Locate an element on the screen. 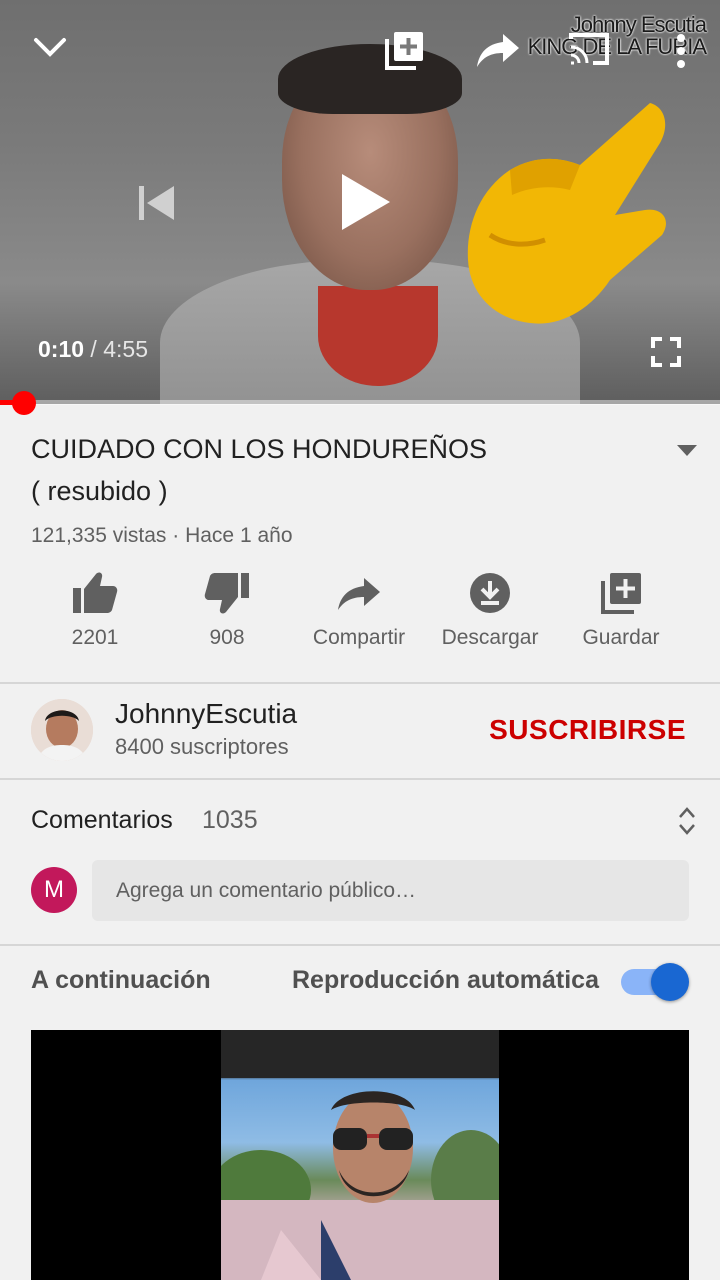 The height and width of the screenshot is (1280, 720). thumb-up-icon is located at coordinates (95, 592).